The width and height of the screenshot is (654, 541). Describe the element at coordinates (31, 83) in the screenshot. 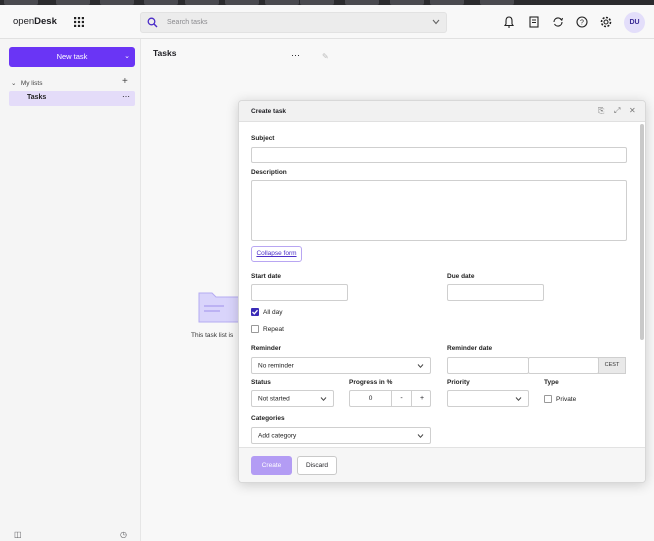

I see `my-lists-label: My lists` at that location.